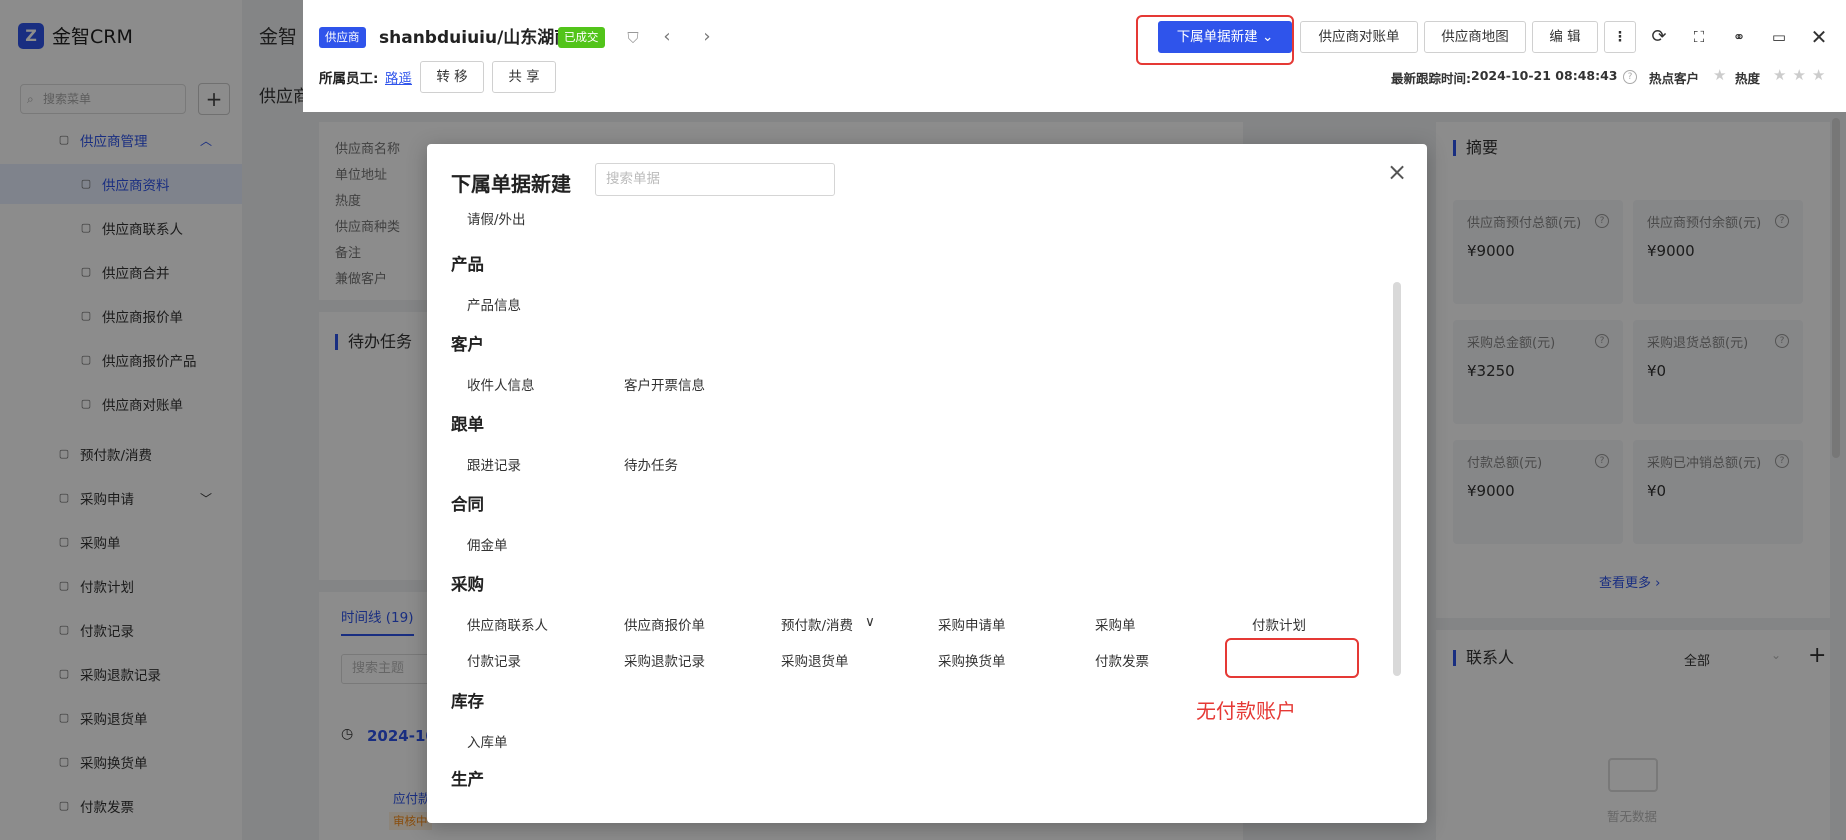 The width and height of the screenshot is (1846, 840). What do you see at coordinates (452, 77) in the screenshot?
I see `transfer-button: 转 移` at bounding box center [452, 77].